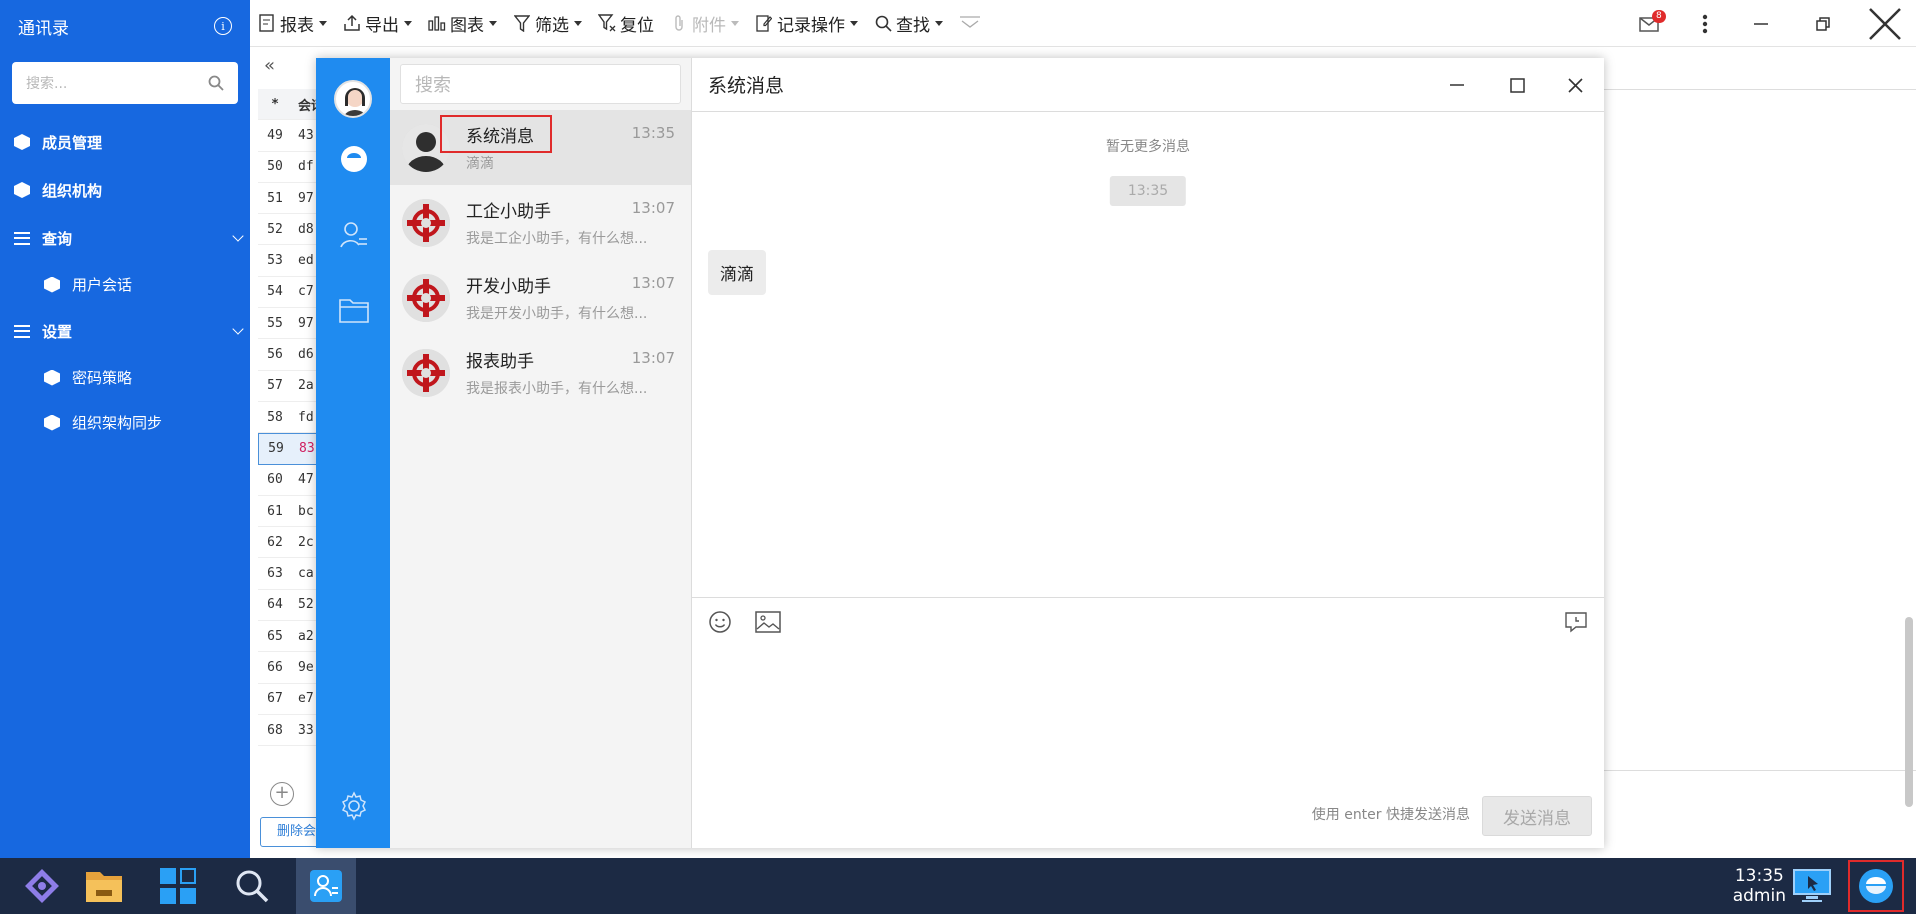  I want to click on row-session-id: d6, so click(303, 354).